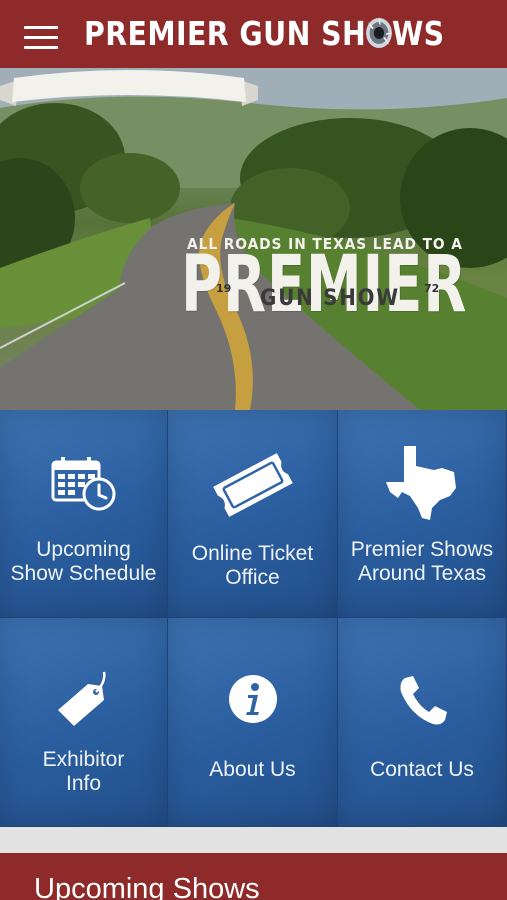 The width and height of the screenshot is (507, 900). What do you see at coordinates (432, 288) in the screenshot?
I see `year-right: 72` at bounding box center [432, 288].